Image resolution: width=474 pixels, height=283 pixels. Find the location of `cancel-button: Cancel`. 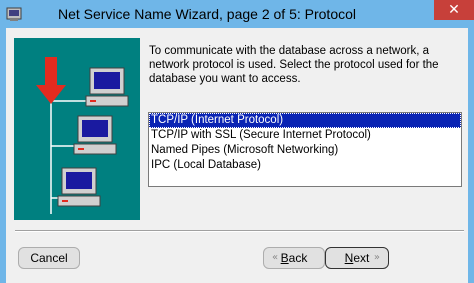

cancel-button: Cancel is located at coordinates (49, 258).